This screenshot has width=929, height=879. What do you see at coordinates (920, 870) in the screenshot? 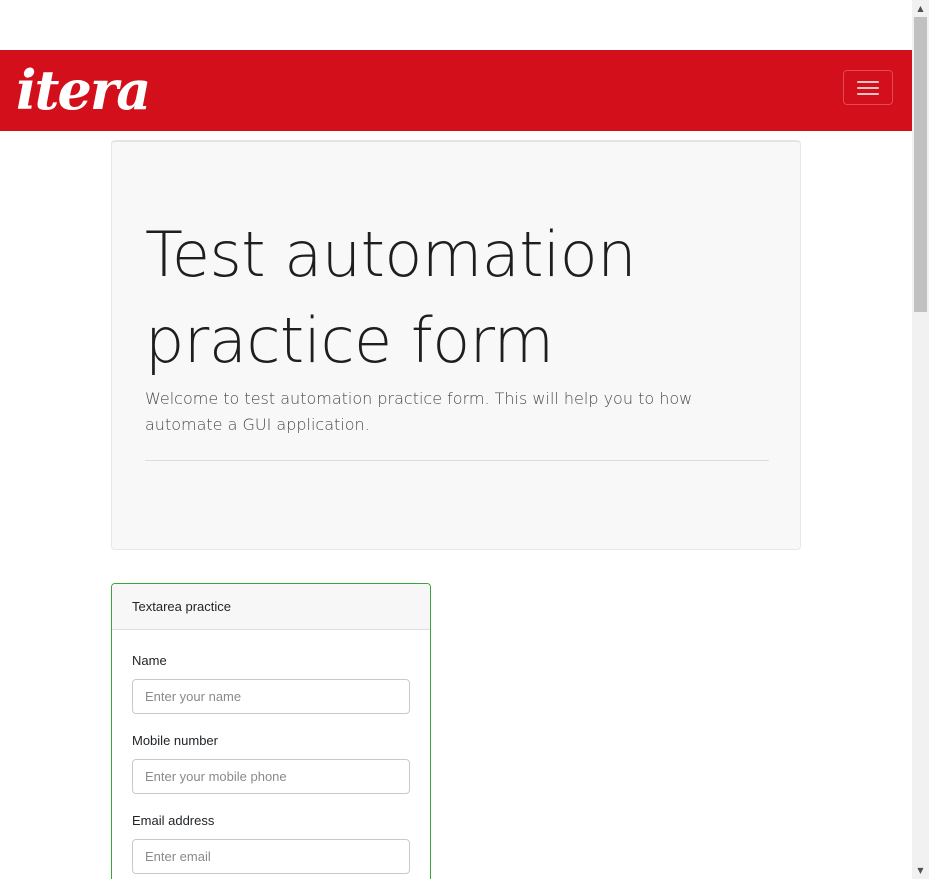
I see `arrow-down-icon: ▼` at bounding box center [920, 870].